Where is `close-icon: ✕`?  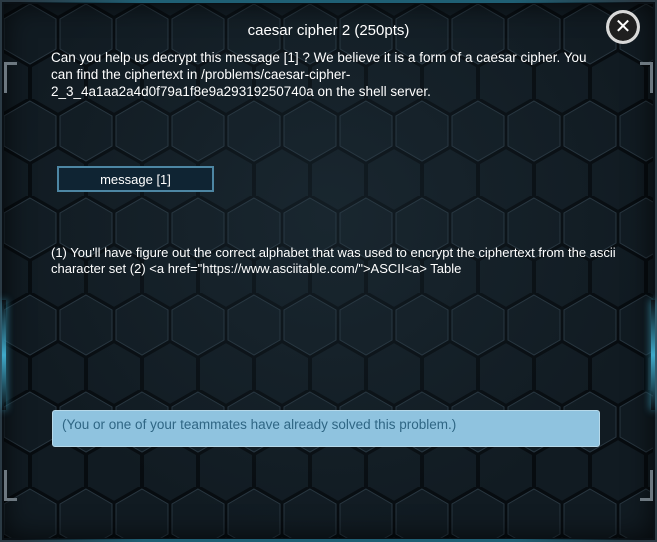 close-icon: ✕ is located at coordinates (623, 27).